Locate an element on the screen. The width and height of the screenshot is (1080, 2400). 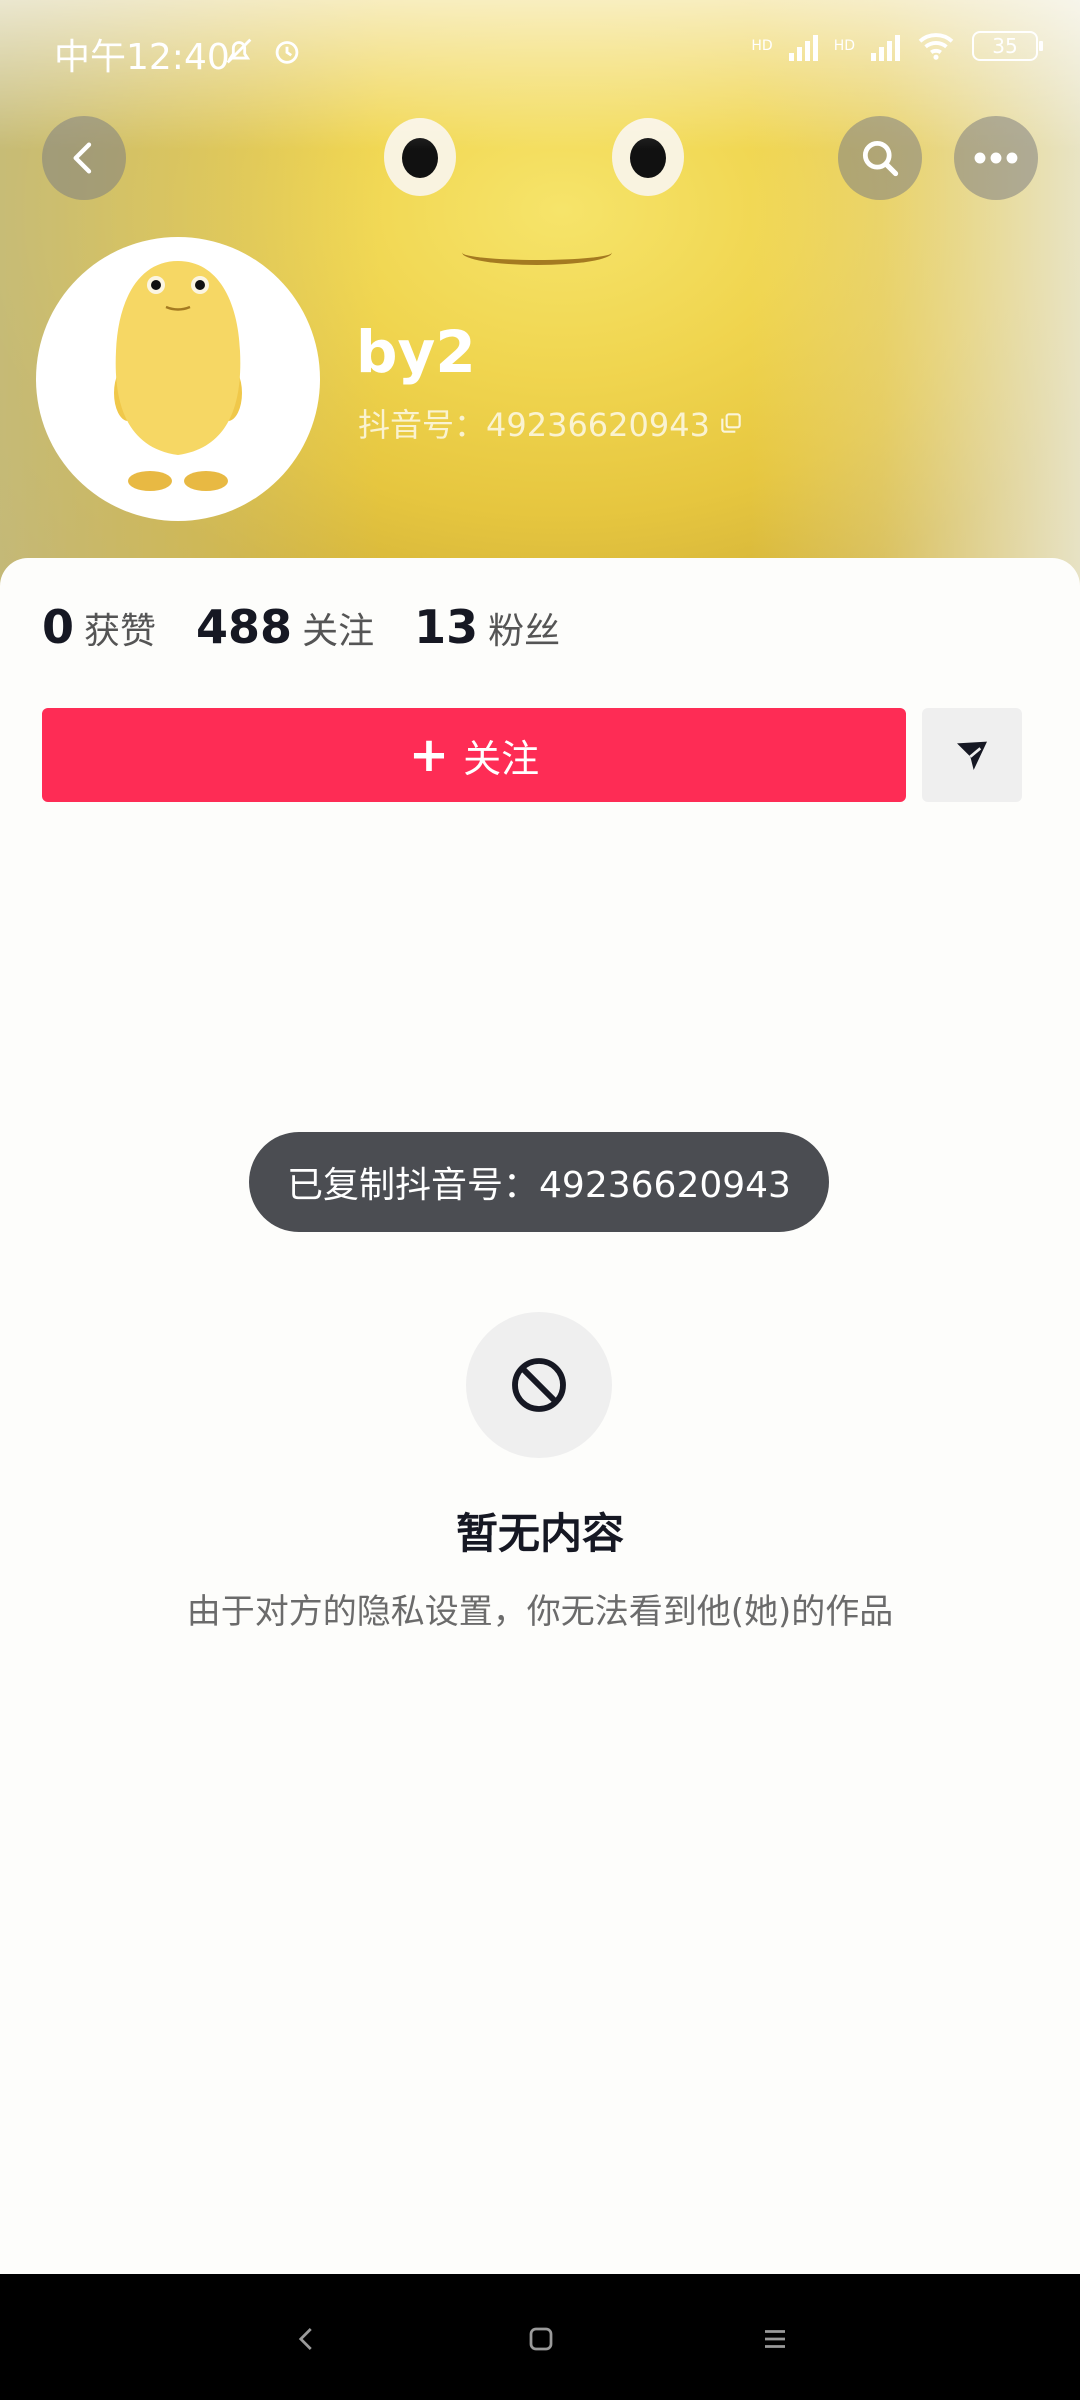
wifi-icon is located at coordinates (936, 46).